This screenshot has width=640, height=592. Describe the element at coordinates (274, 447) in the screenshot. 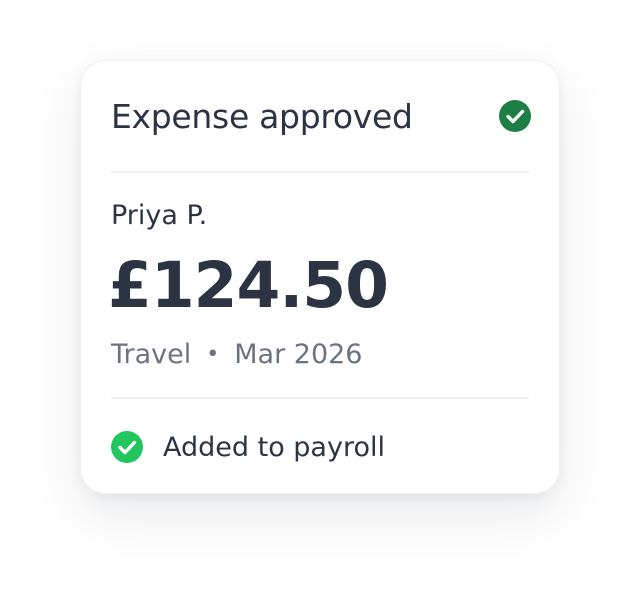

I see `payroll-status-text: Added to payroll` at that location.